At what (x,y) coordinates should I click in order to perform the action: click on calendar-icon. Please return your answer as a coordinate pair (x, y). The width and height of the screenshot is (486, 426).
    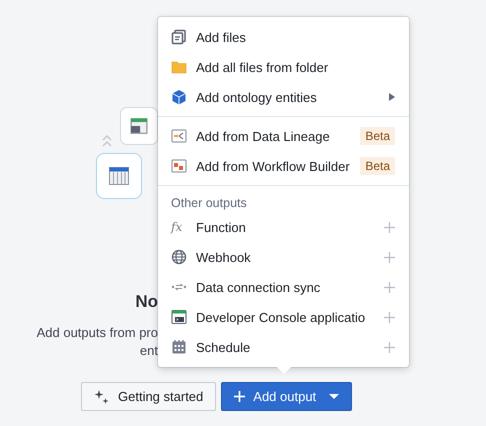
    Looking at the image, I should click on (179, 347).